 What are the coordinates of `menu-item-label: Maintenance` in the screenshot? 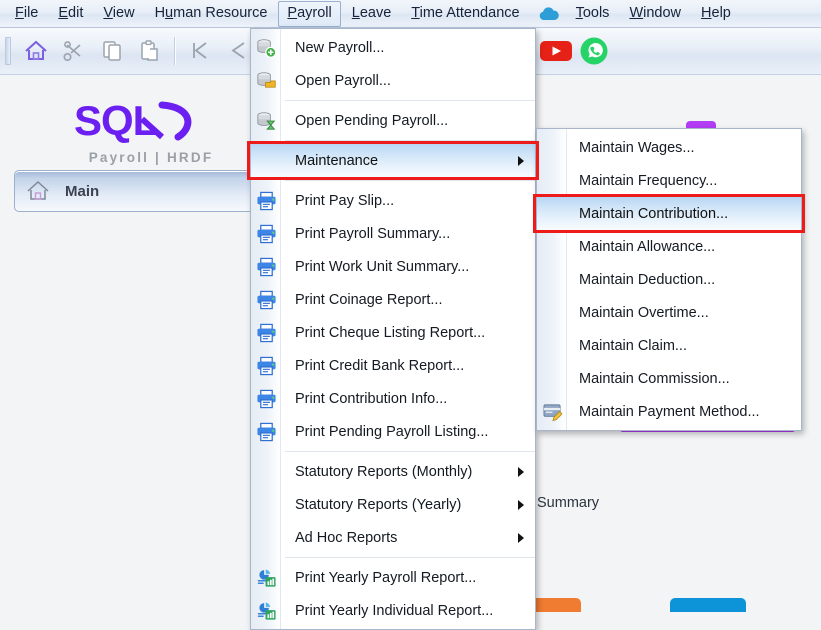 It's located at (337, 160).